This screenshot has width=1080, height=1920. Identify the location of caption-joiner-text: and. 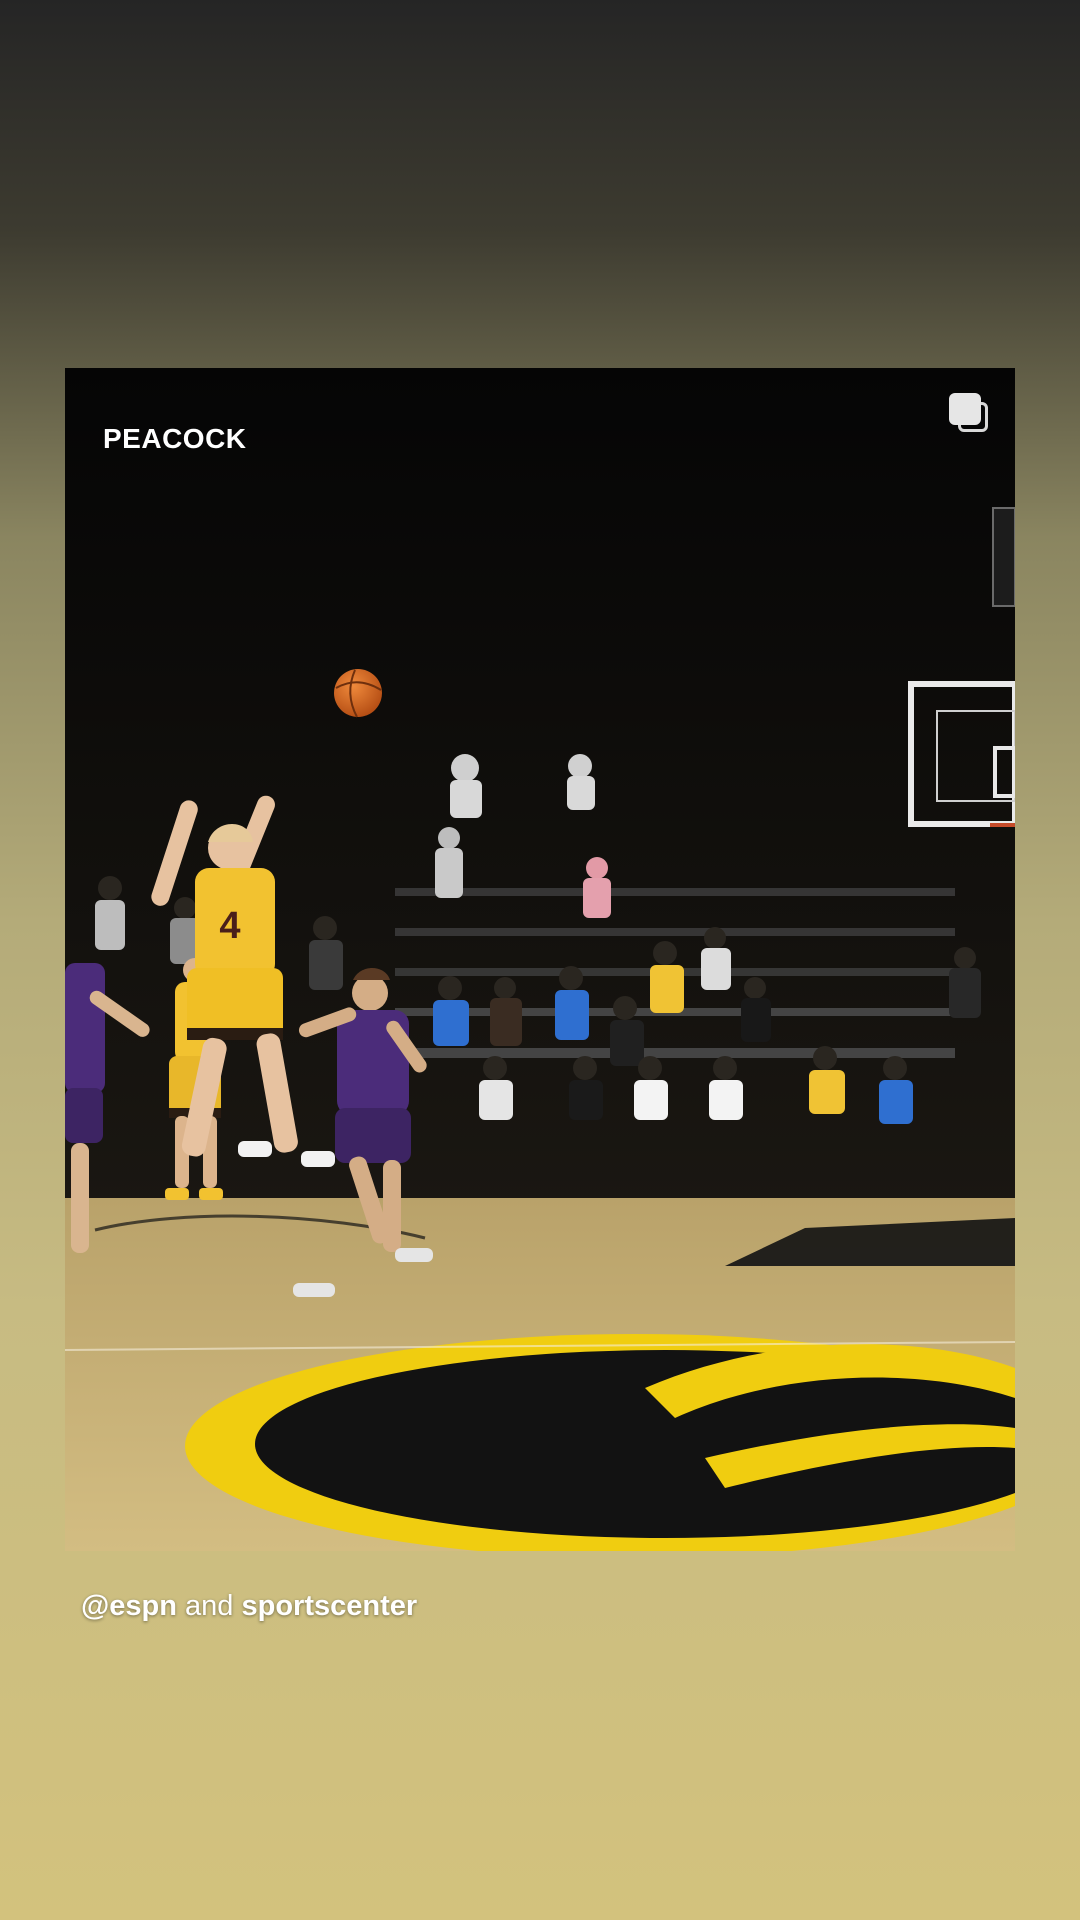
(209, 1606).